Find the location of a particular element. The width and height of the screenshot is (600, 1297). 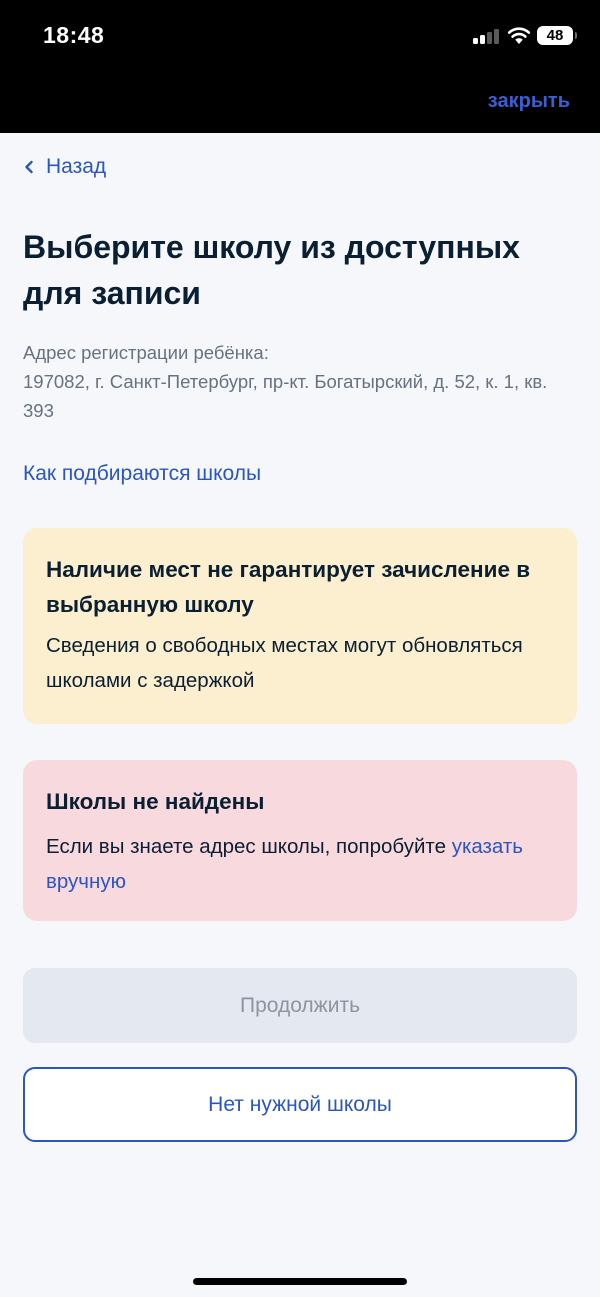

wifi-icon is located at coordinates (519, 35).